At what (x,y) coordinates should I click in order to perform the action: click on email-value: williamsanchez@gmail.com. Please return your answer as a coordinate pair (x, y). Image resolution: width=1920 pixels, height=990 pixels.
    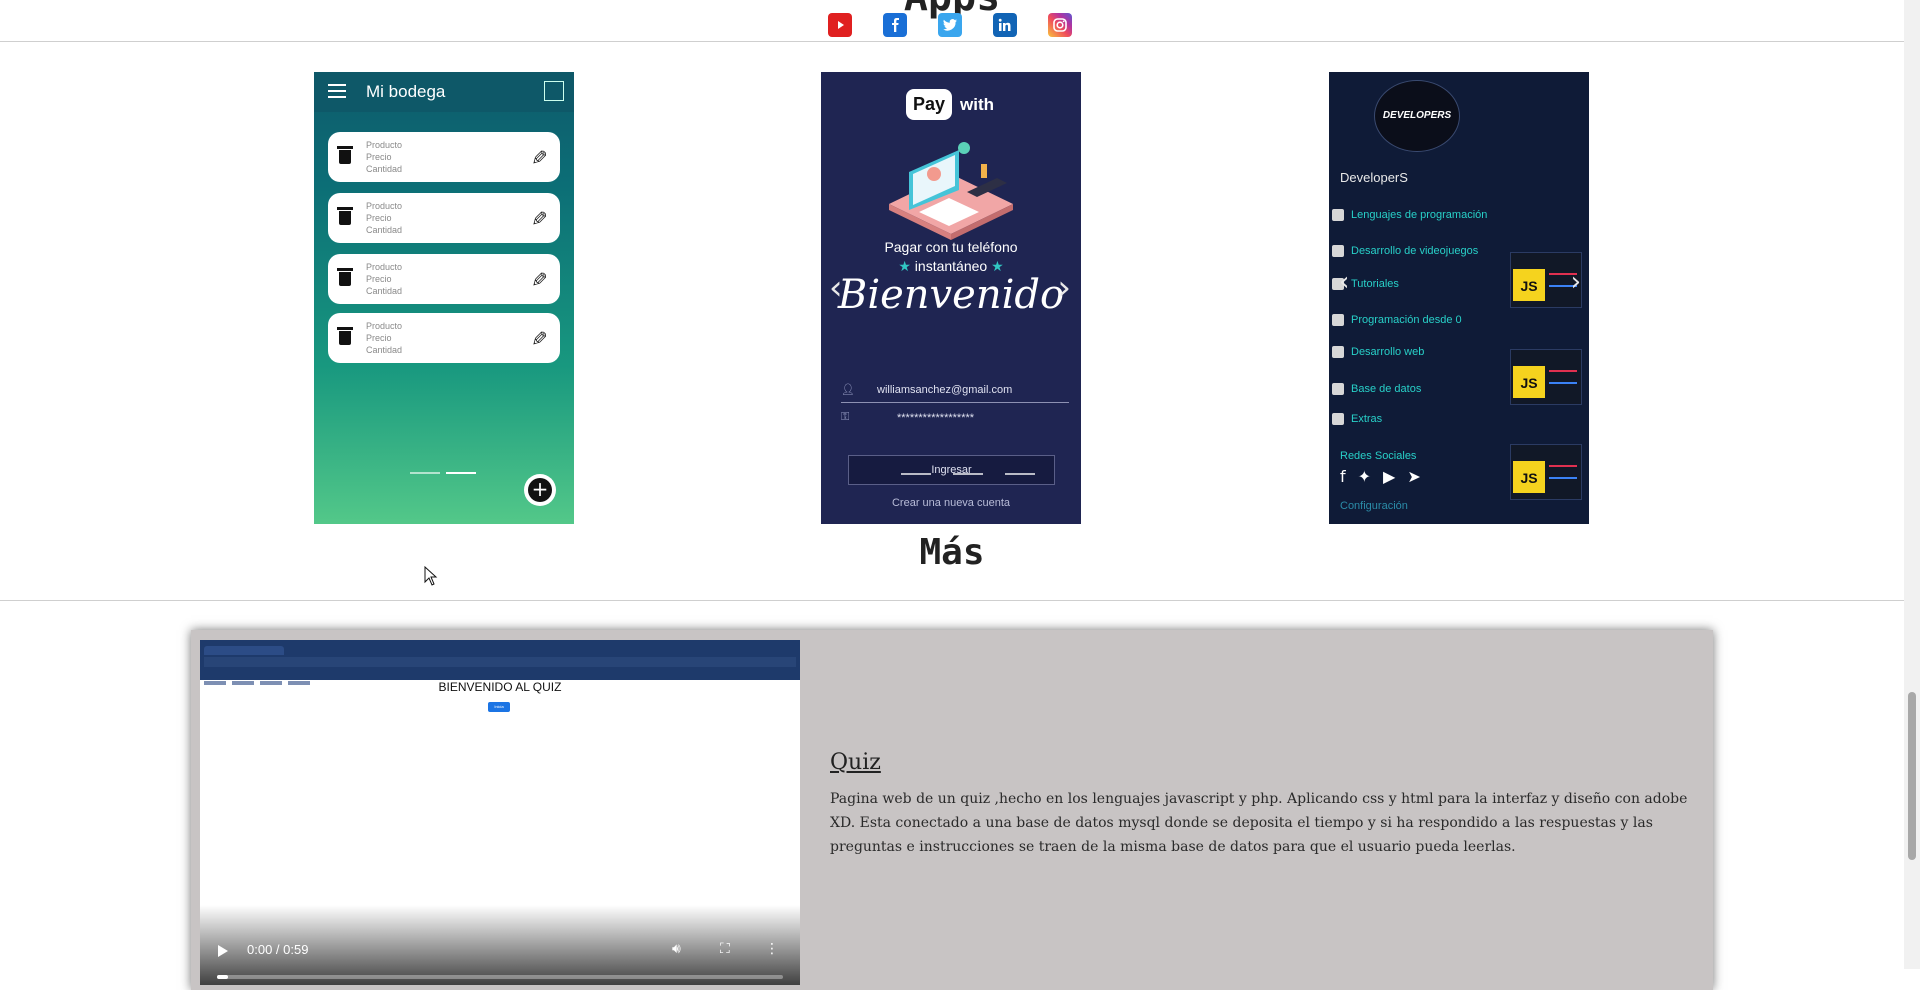
    Looking at the image, I should click on (945, 390).